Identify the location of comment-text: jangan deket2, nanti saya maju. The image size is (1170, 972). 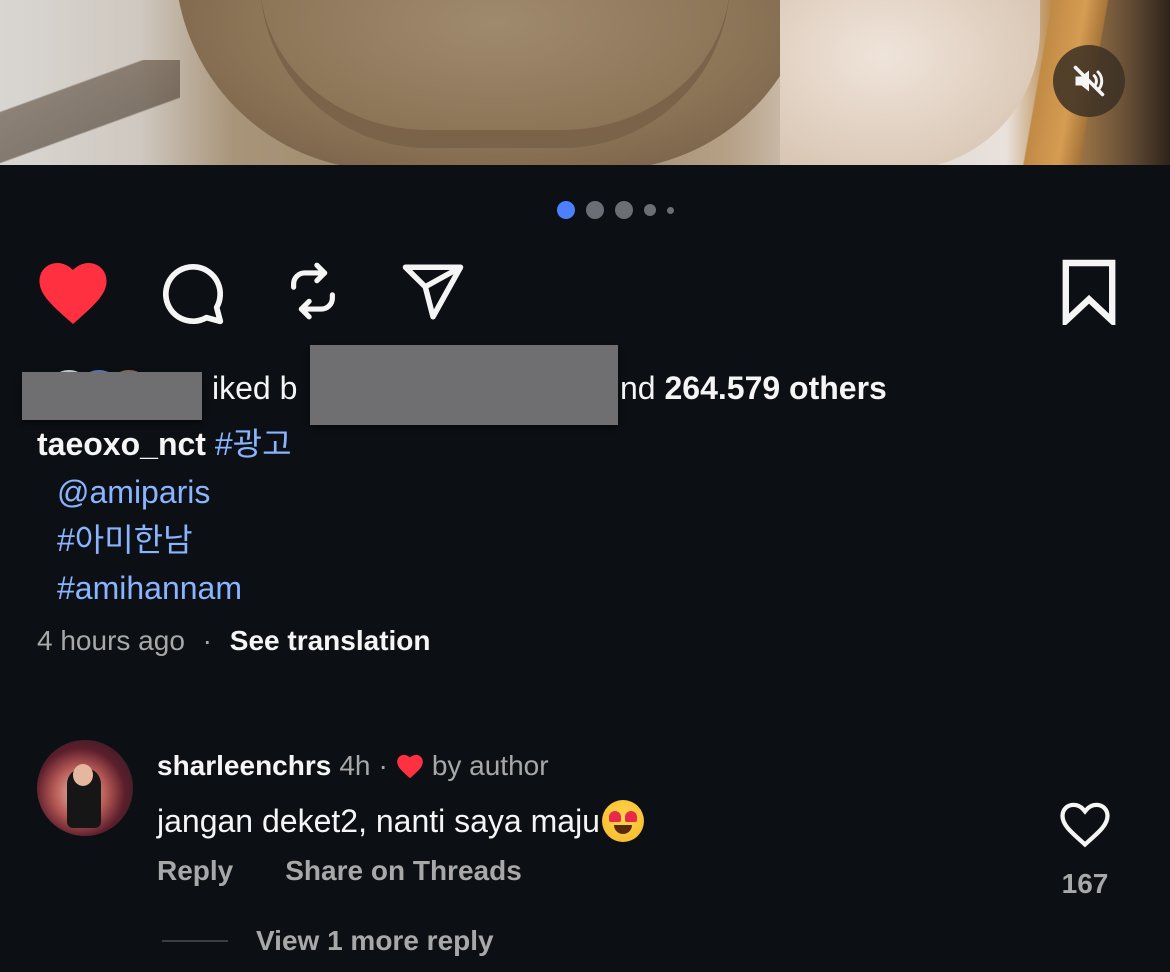
(378, 820).